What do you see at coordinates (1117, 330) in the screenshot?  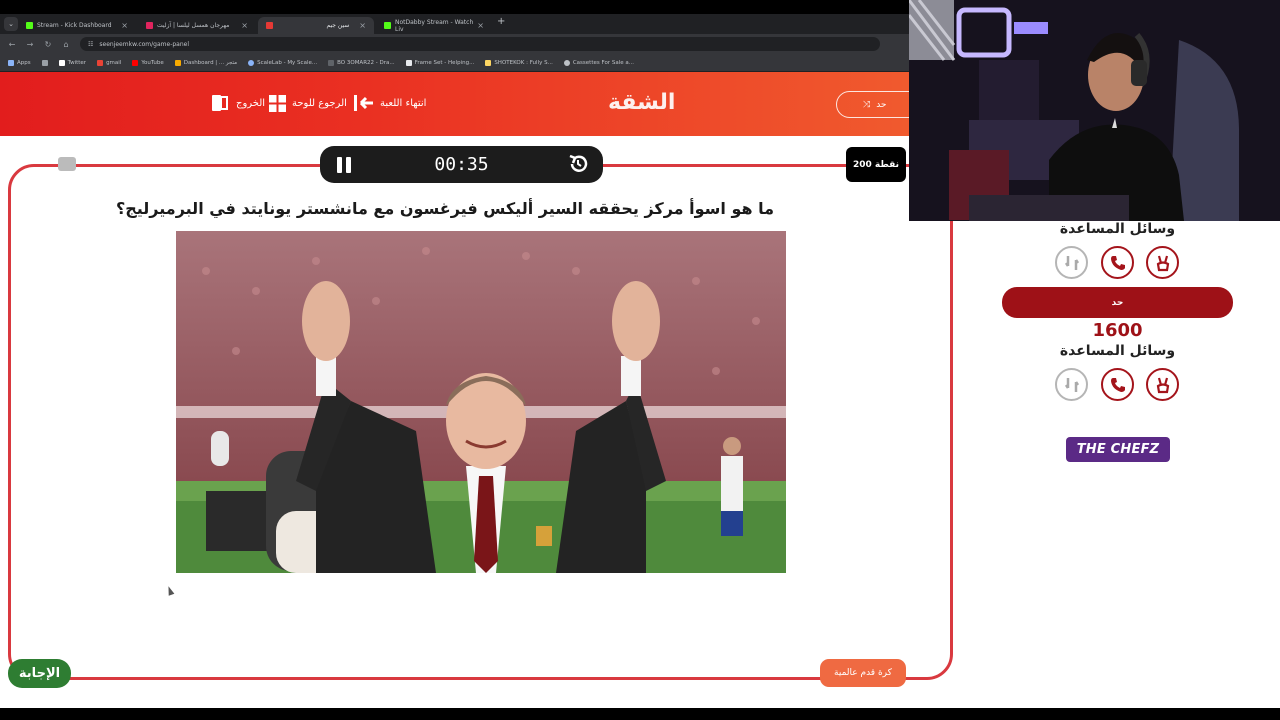 I see `team-score: 1600` at bounding box center [1117, 330].